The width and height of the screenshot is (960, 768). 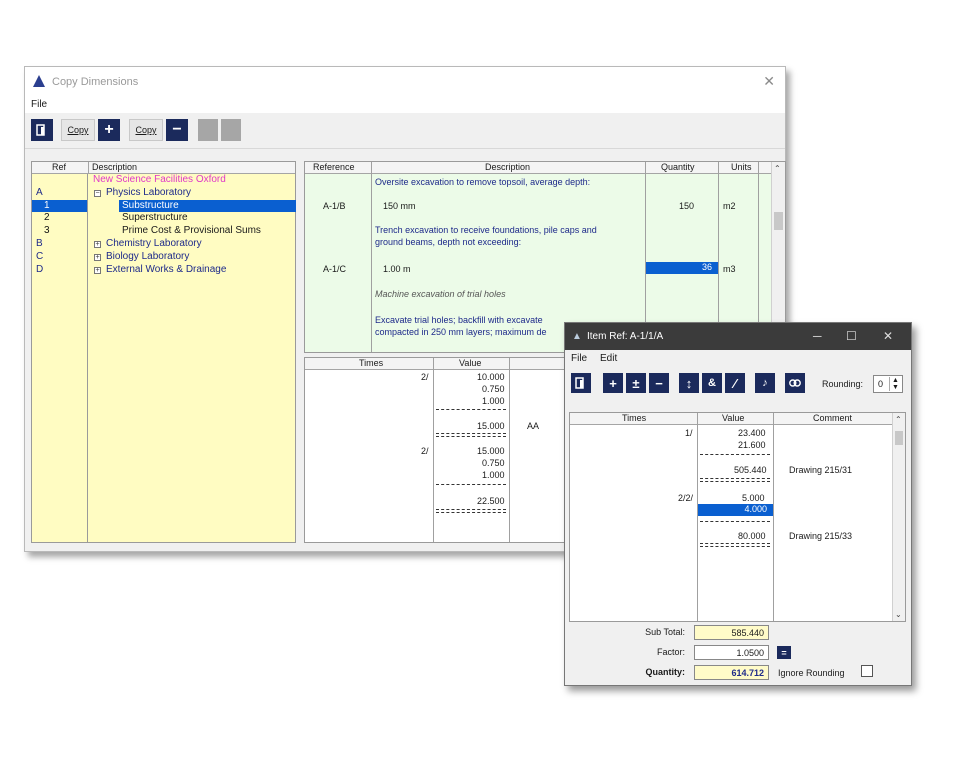 I want to click on ref-item: 3, so click(x=59, y=231).